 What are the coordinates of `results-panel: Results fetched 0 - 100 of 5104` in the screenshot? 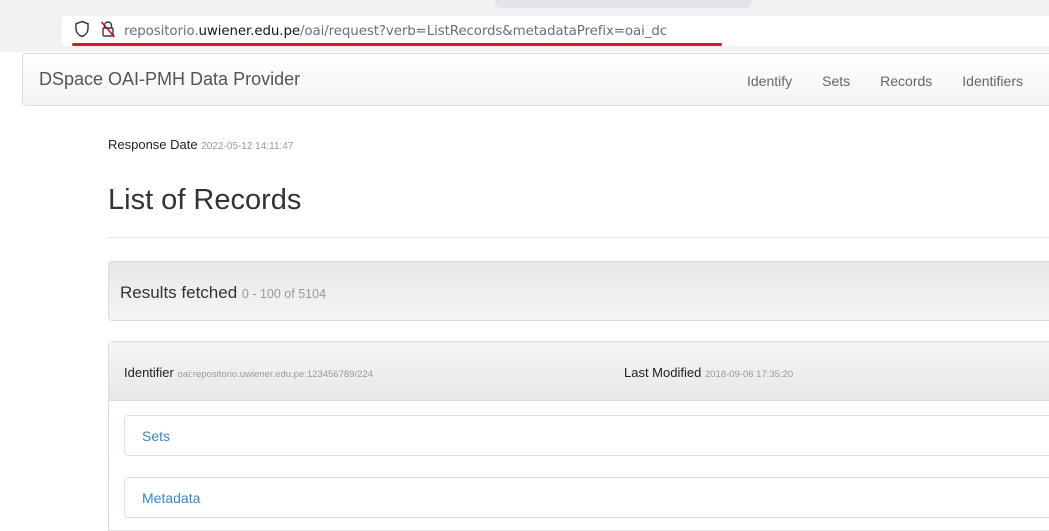 It's located at (578, 291).